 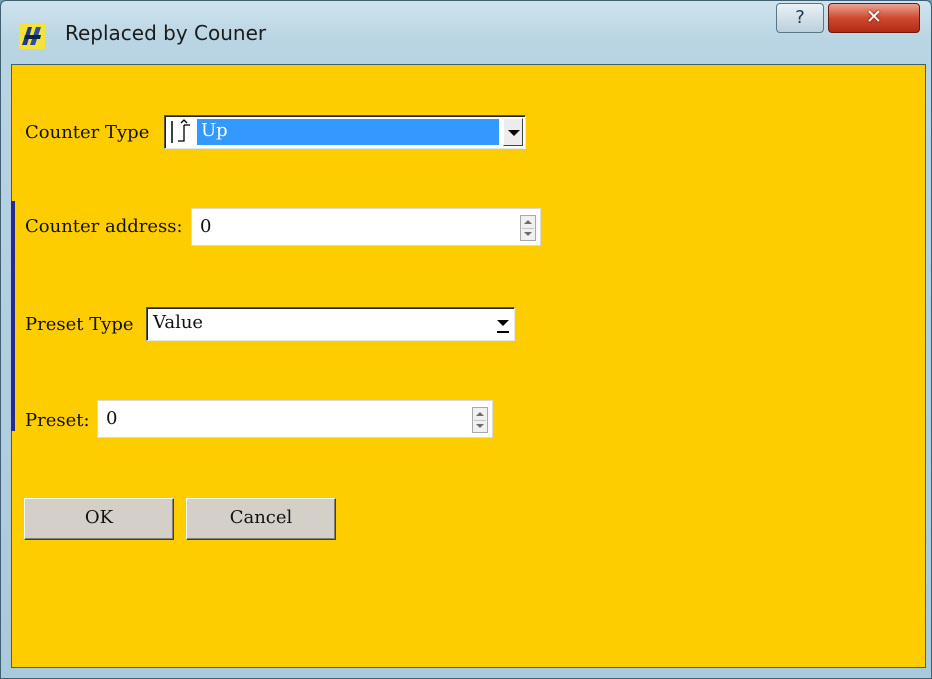 What do you see at coordinates (295, 419) in the screenshot?
I see `preset-field: 0` at bounding box center [295, 419].